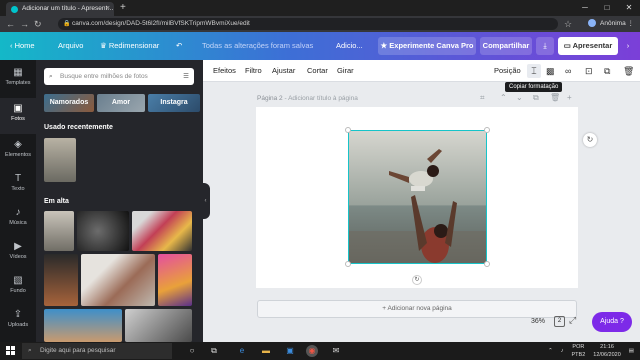  Describe the element at coordinates (18, 186) in the screenshot. I see `rail-item-text: T Texto` at that location.